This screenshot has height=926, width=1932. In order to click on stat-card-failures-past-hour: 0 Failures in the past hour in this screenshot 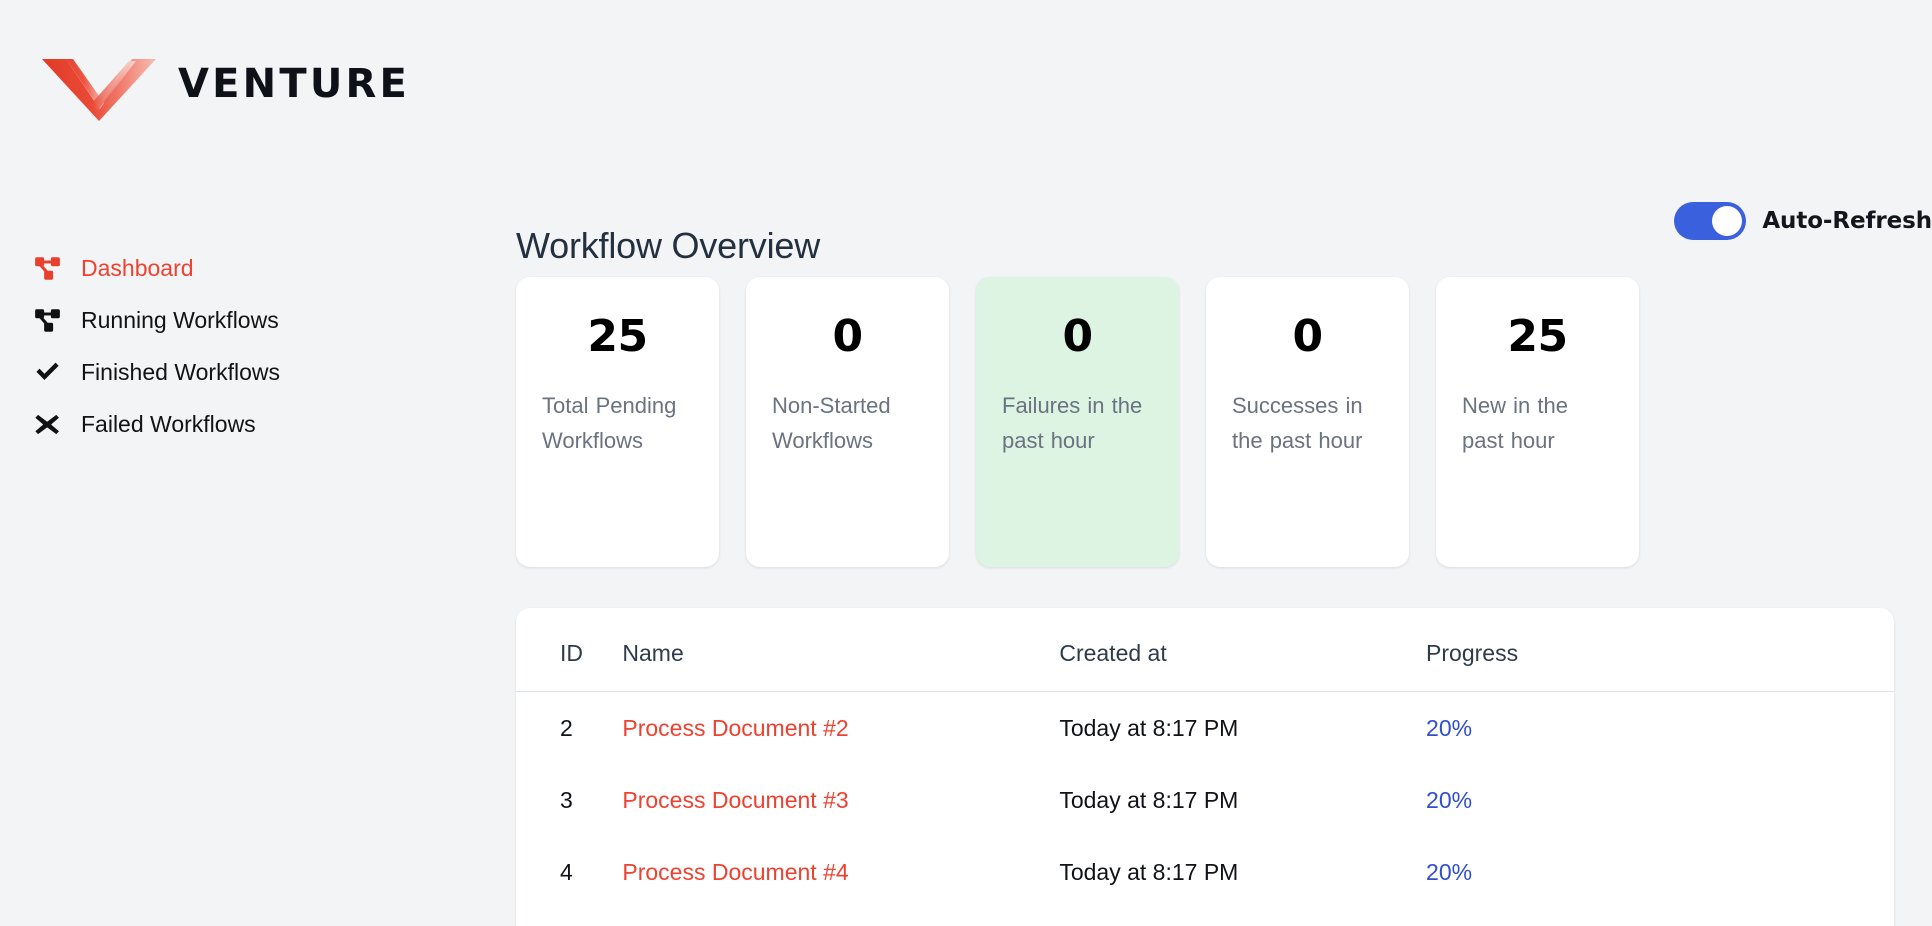, I will do `click(1077, 422)`.